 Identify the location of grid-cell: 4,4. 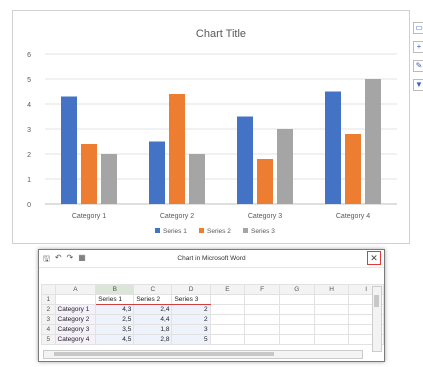
(153, 319).